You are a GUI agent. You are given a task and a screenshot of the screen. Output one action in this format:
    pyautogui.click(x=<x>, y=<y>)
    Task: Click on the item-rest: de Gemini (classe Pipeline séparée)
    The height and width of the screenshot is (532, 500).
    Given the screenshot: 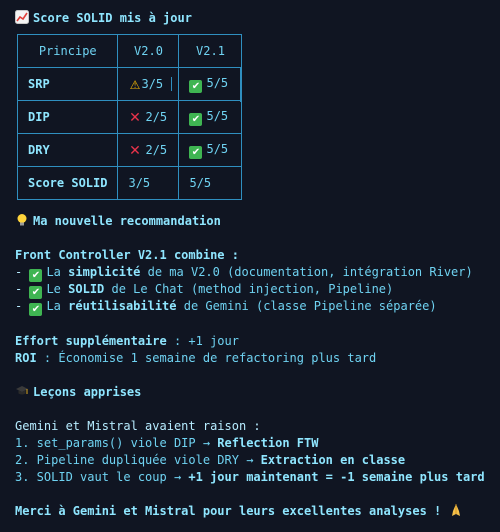 What is the action you would take?
    pyautogui.click(x=306, y=306)
    